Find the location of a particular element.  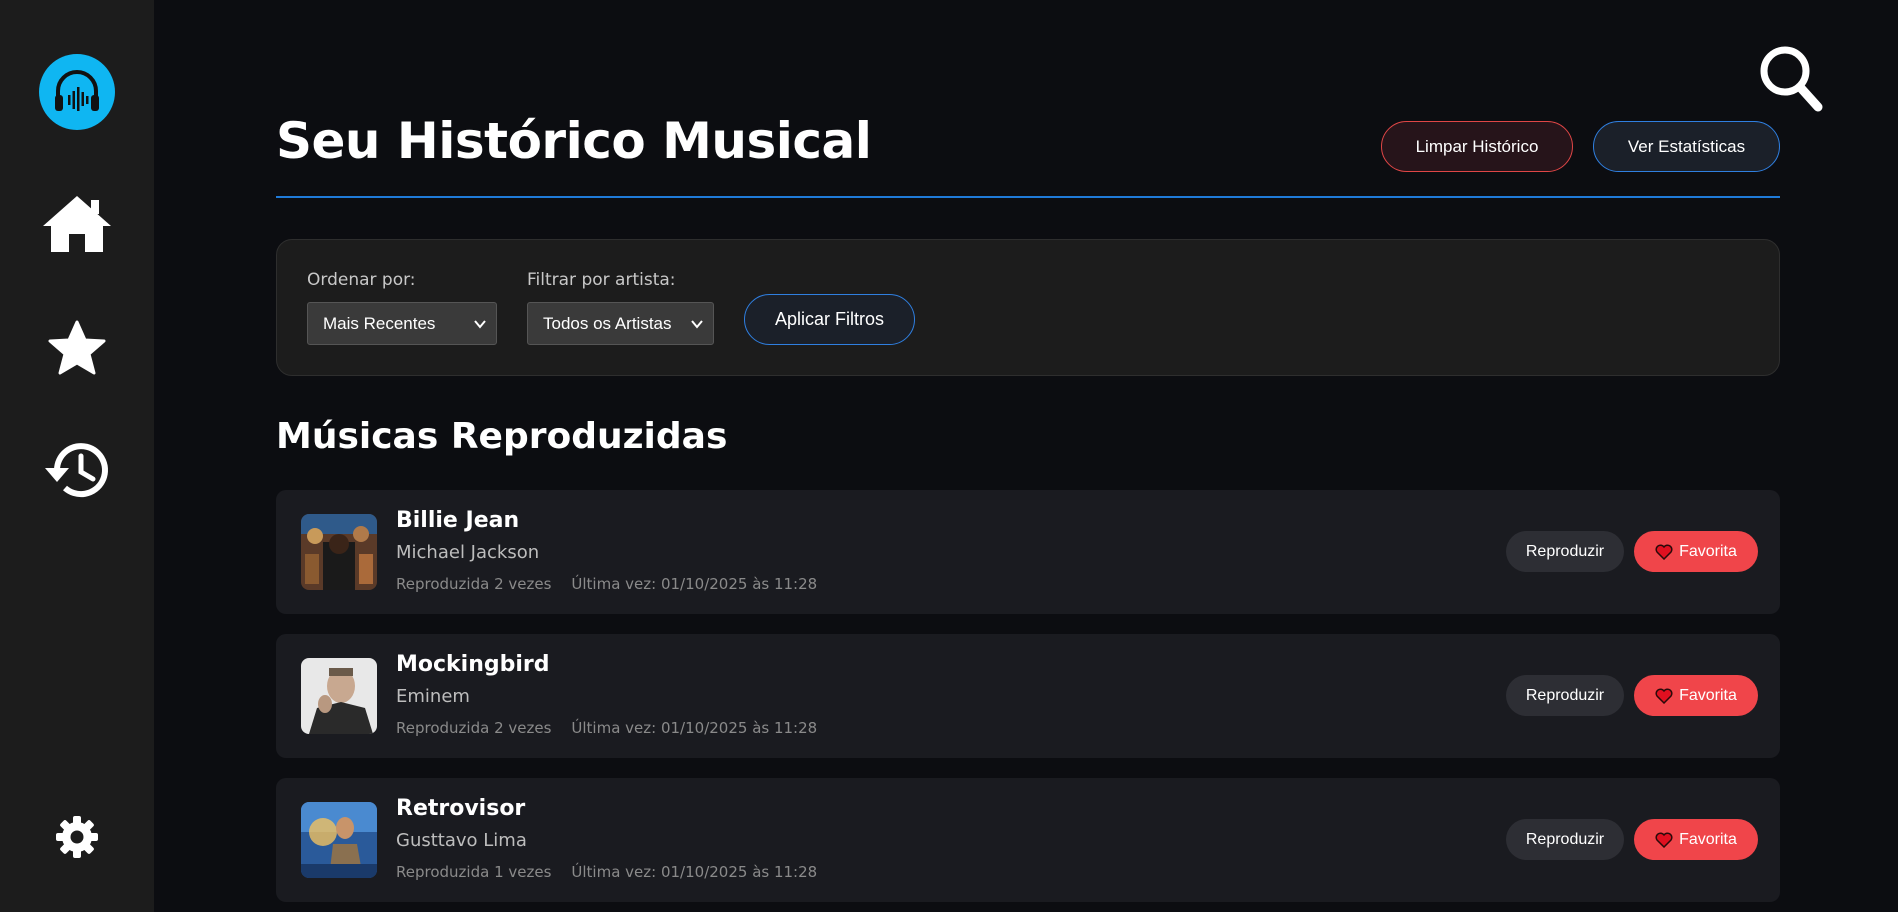

song-title: Mockingbird is located at coordinates (473, 664).